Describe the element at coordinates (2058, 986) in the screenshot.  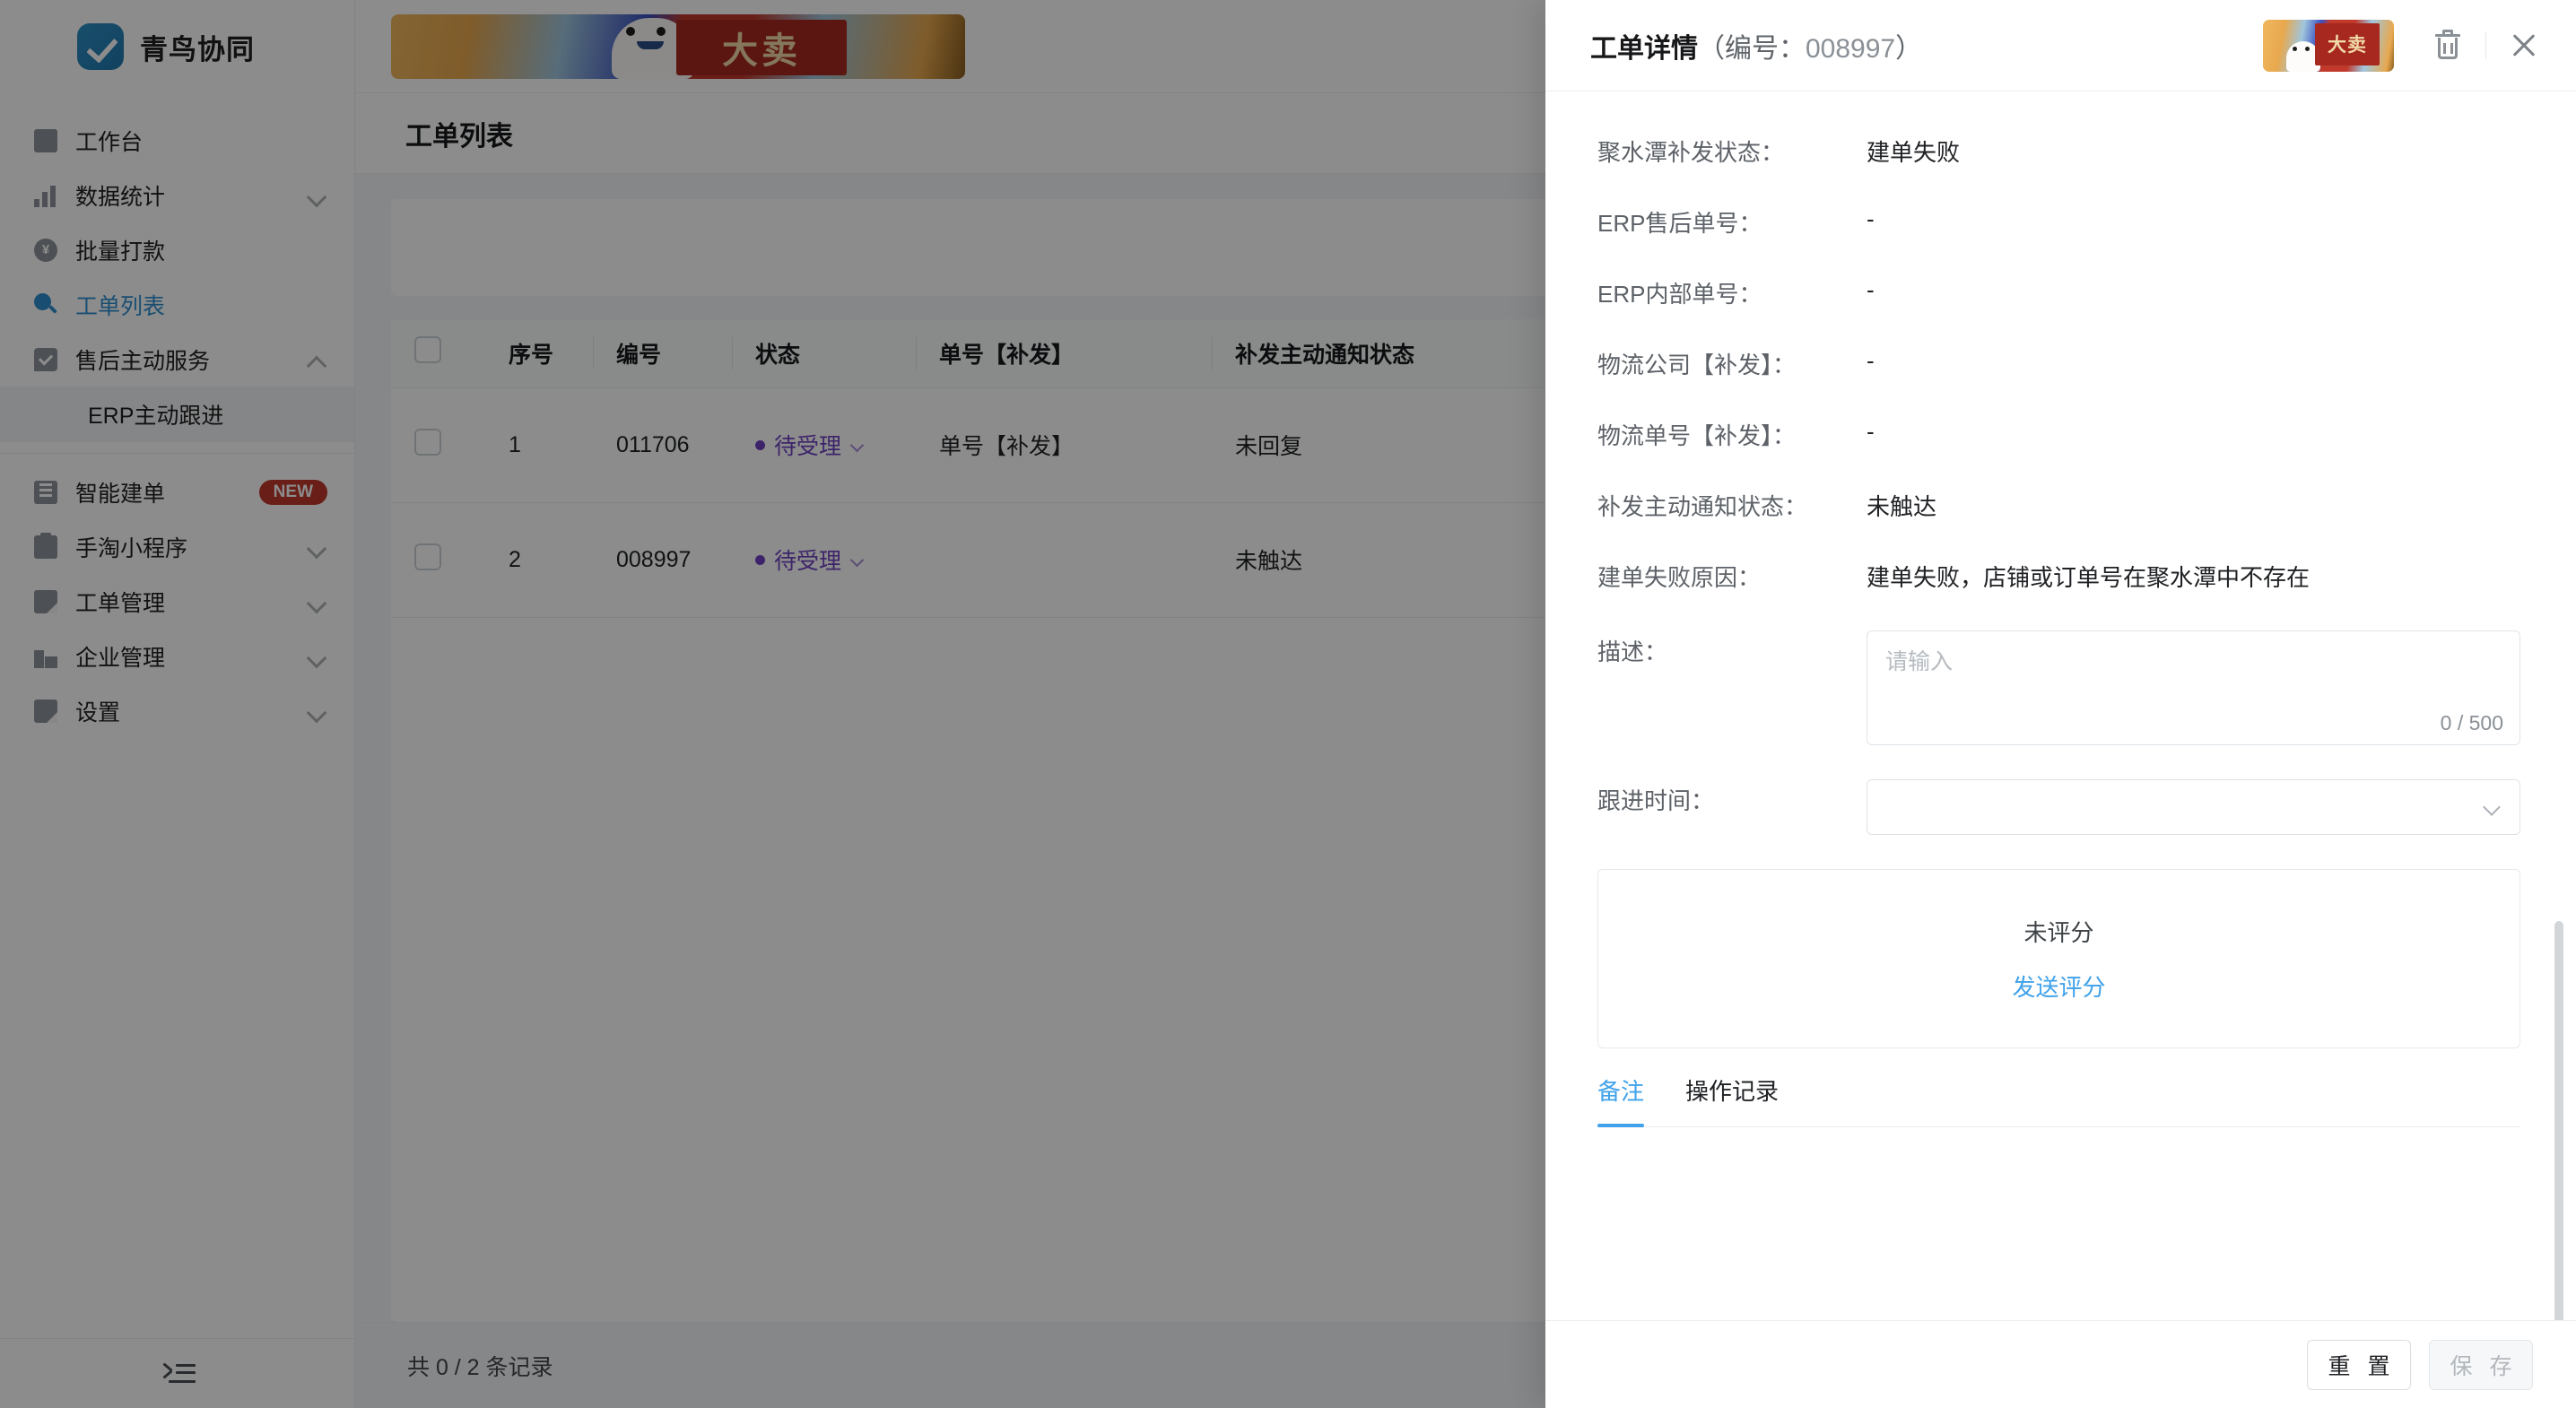
I see `send-rating-link: 发送评分` at that location.